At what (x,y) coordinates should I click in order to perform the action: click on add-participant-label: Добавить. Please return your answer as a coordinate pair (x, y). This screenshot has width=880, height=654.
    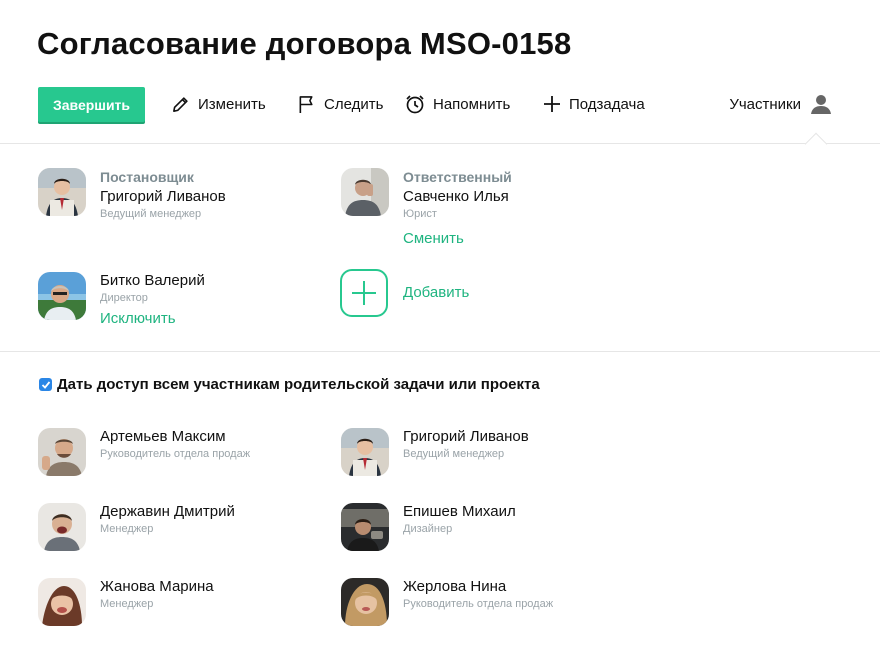
    Looking at the image, I should click on (436, 292).